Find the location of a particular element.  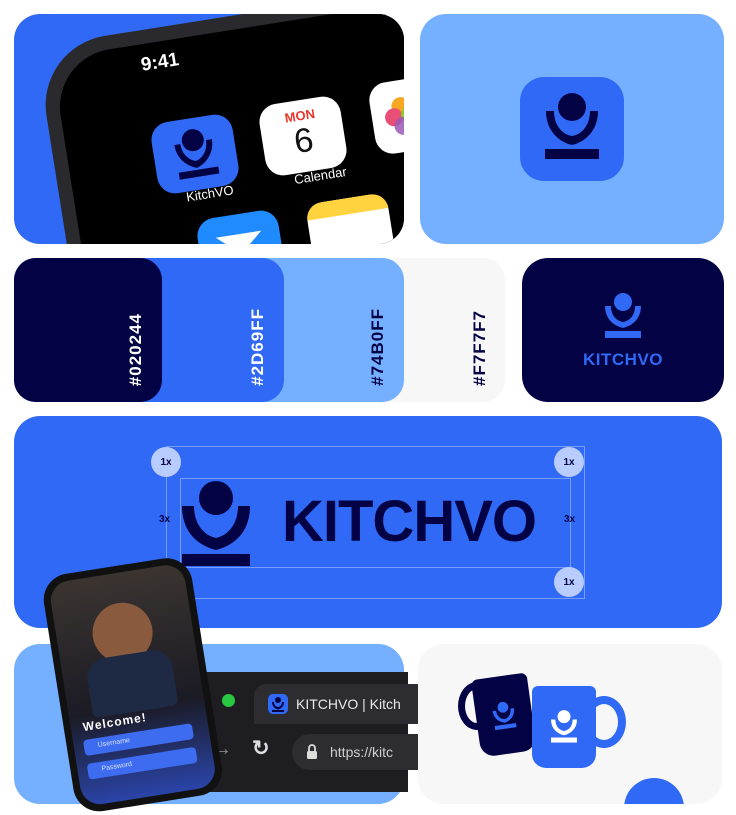

app-icon-card is located at coordinates (572, 129).